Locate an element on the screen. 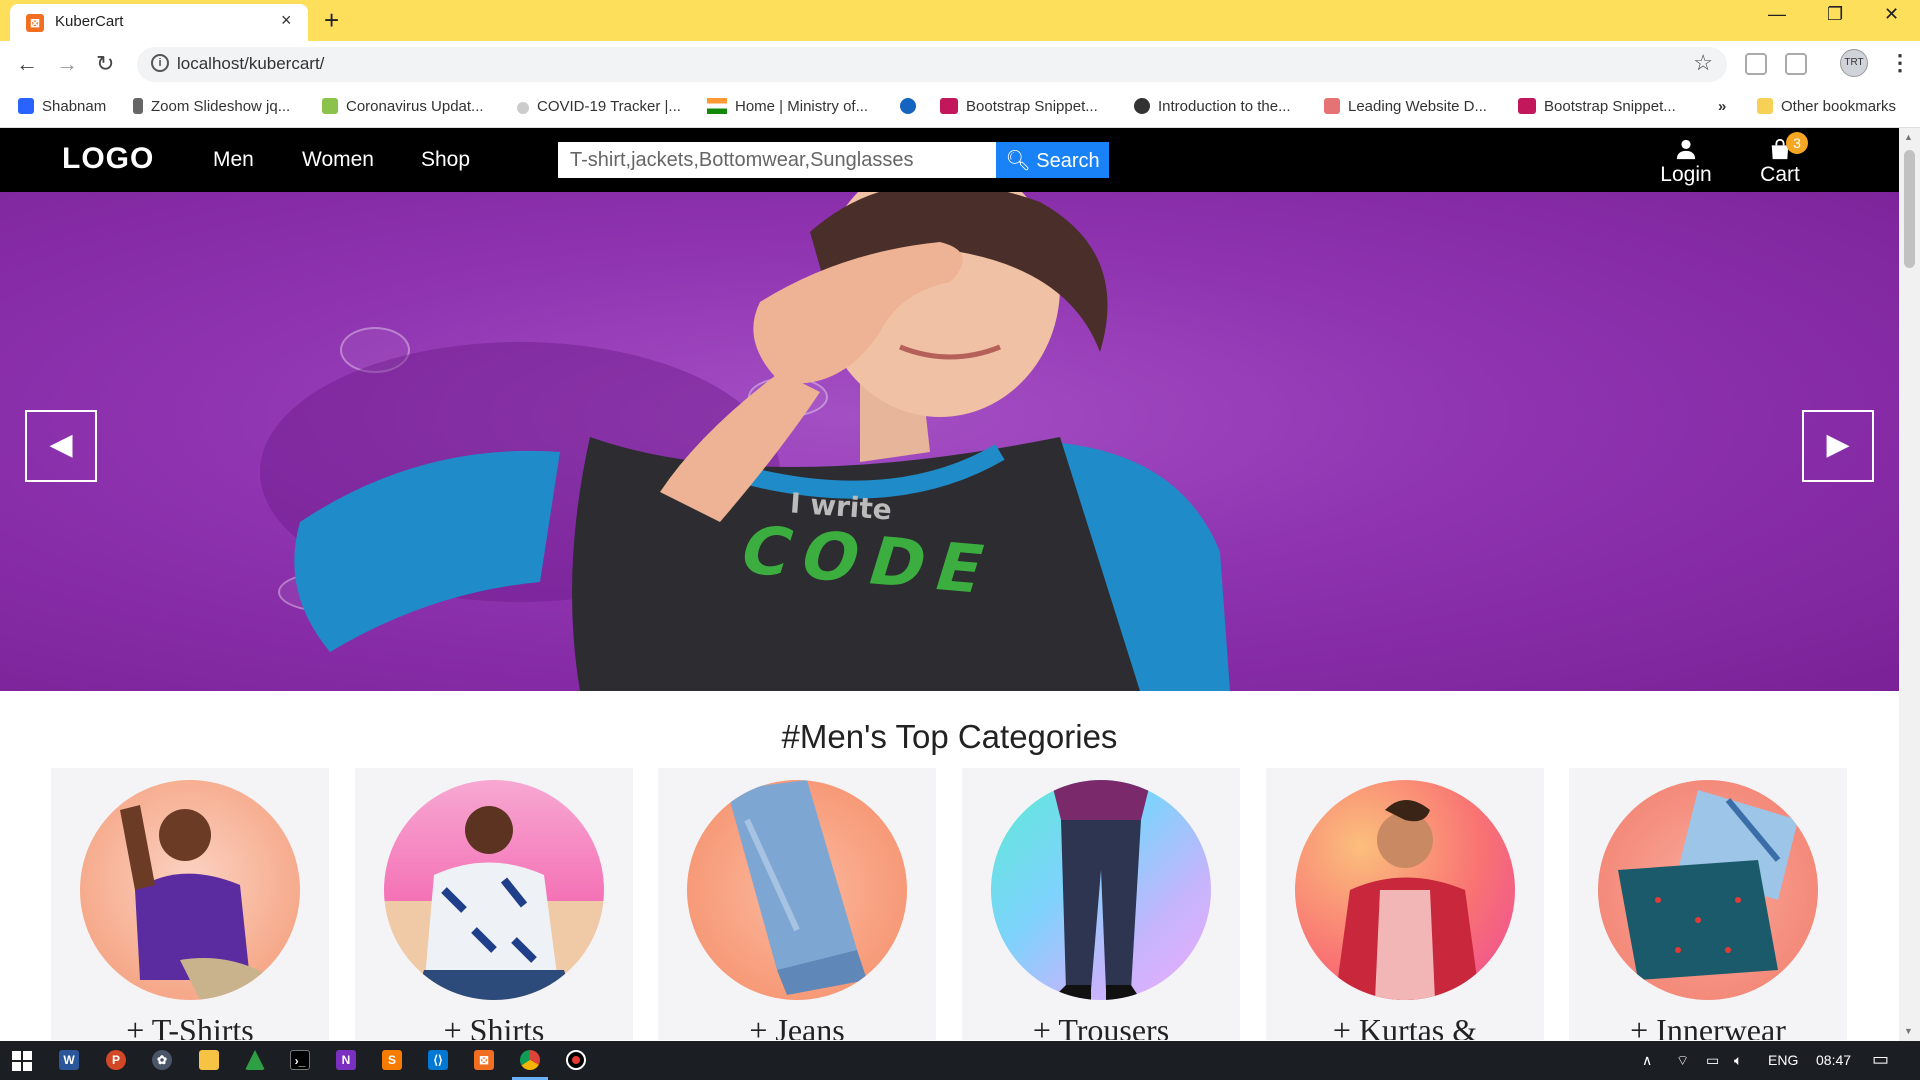 This screenshot has width=1920, height=1080. scroll-up-icon: ▲ is located at coordinates (1908, 137).